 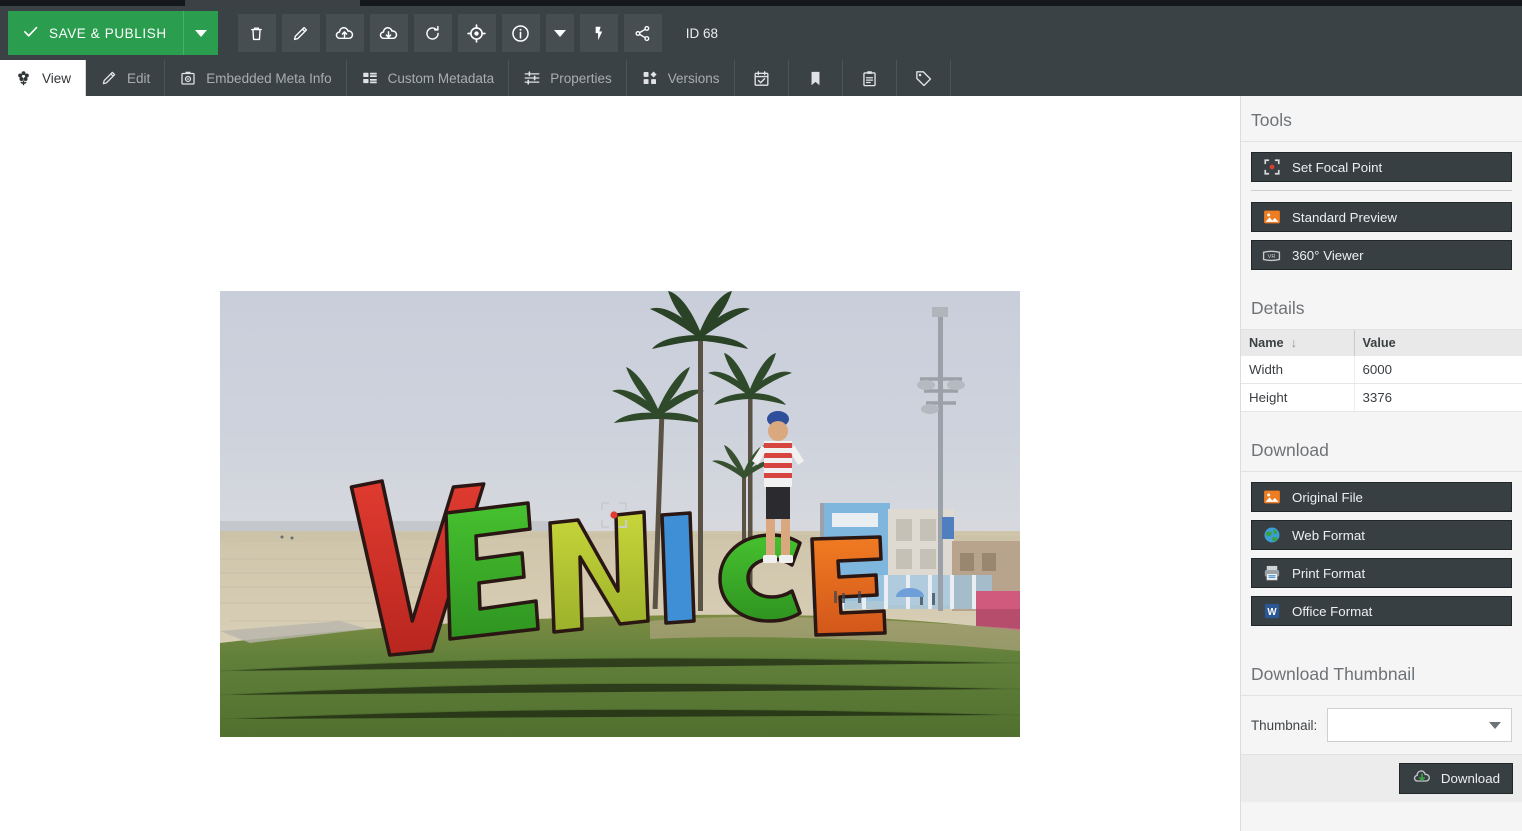 What do you see at coordinates (1271, 535) in the screenshot?
I see `globe-icon` at bounding box center [1271, 535].